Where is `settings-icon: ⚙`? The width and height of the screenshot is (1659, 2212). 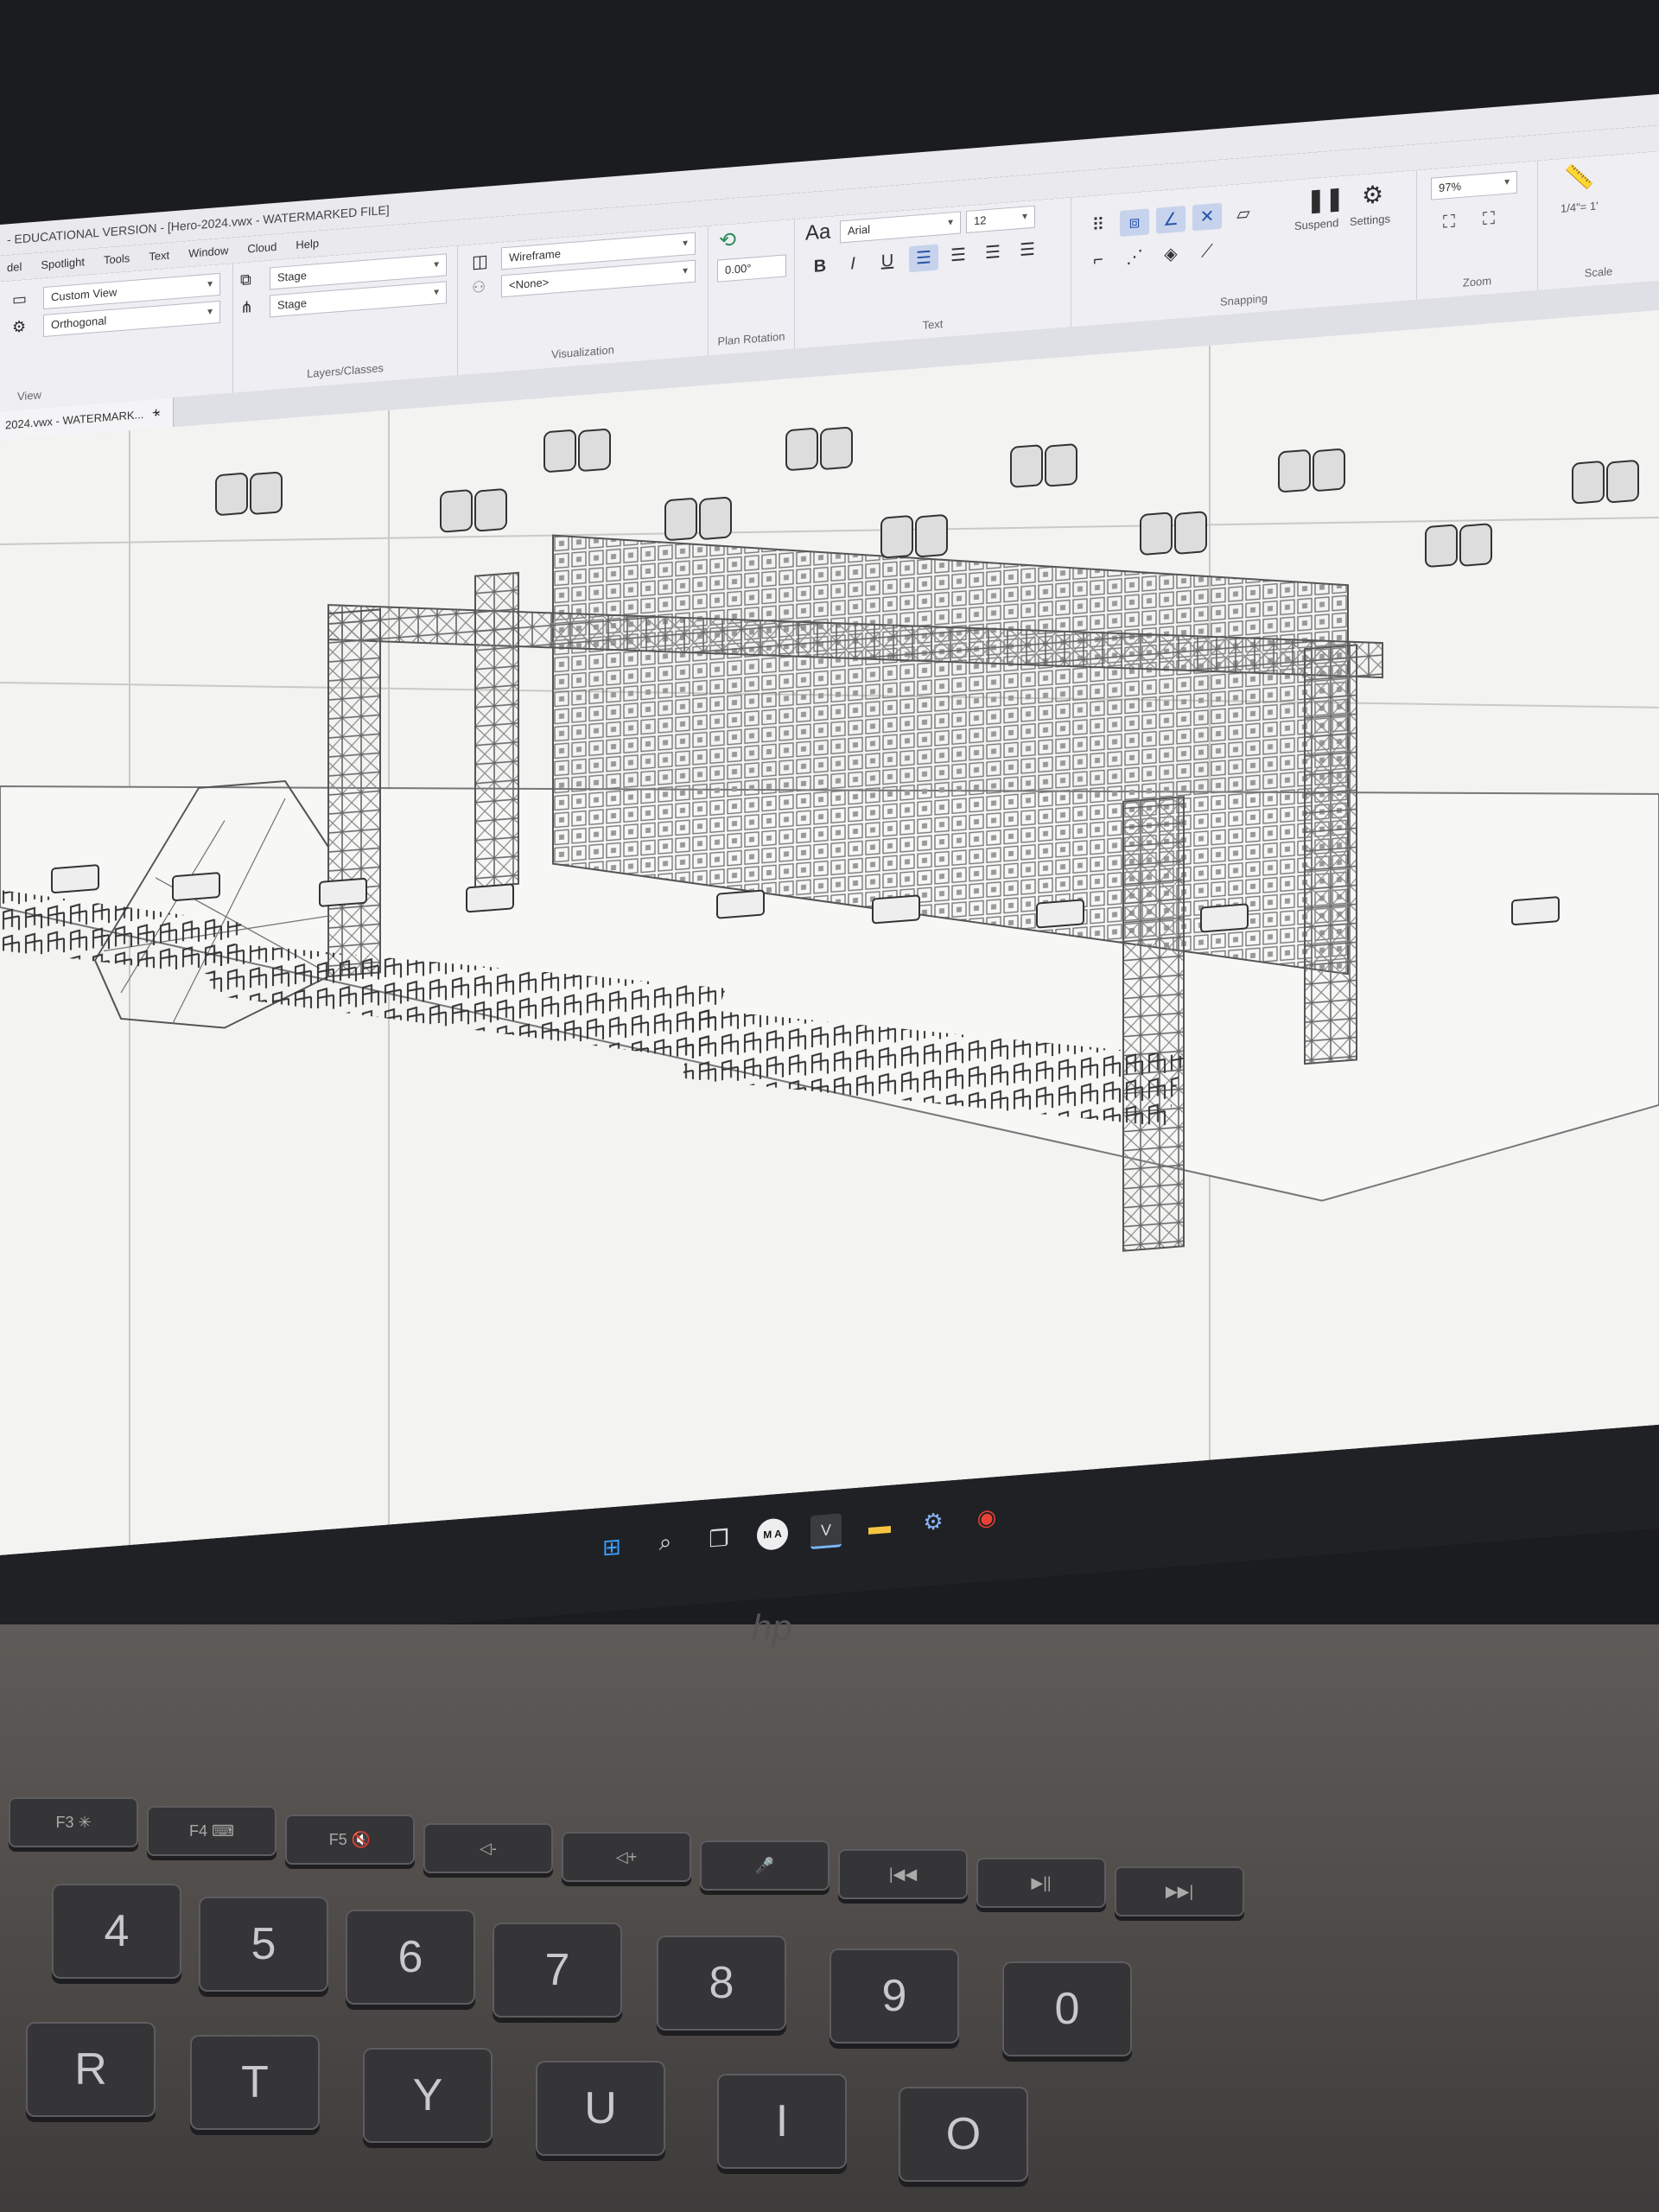
settings-icon: ⚙ is located at coordinates (933, 1522).